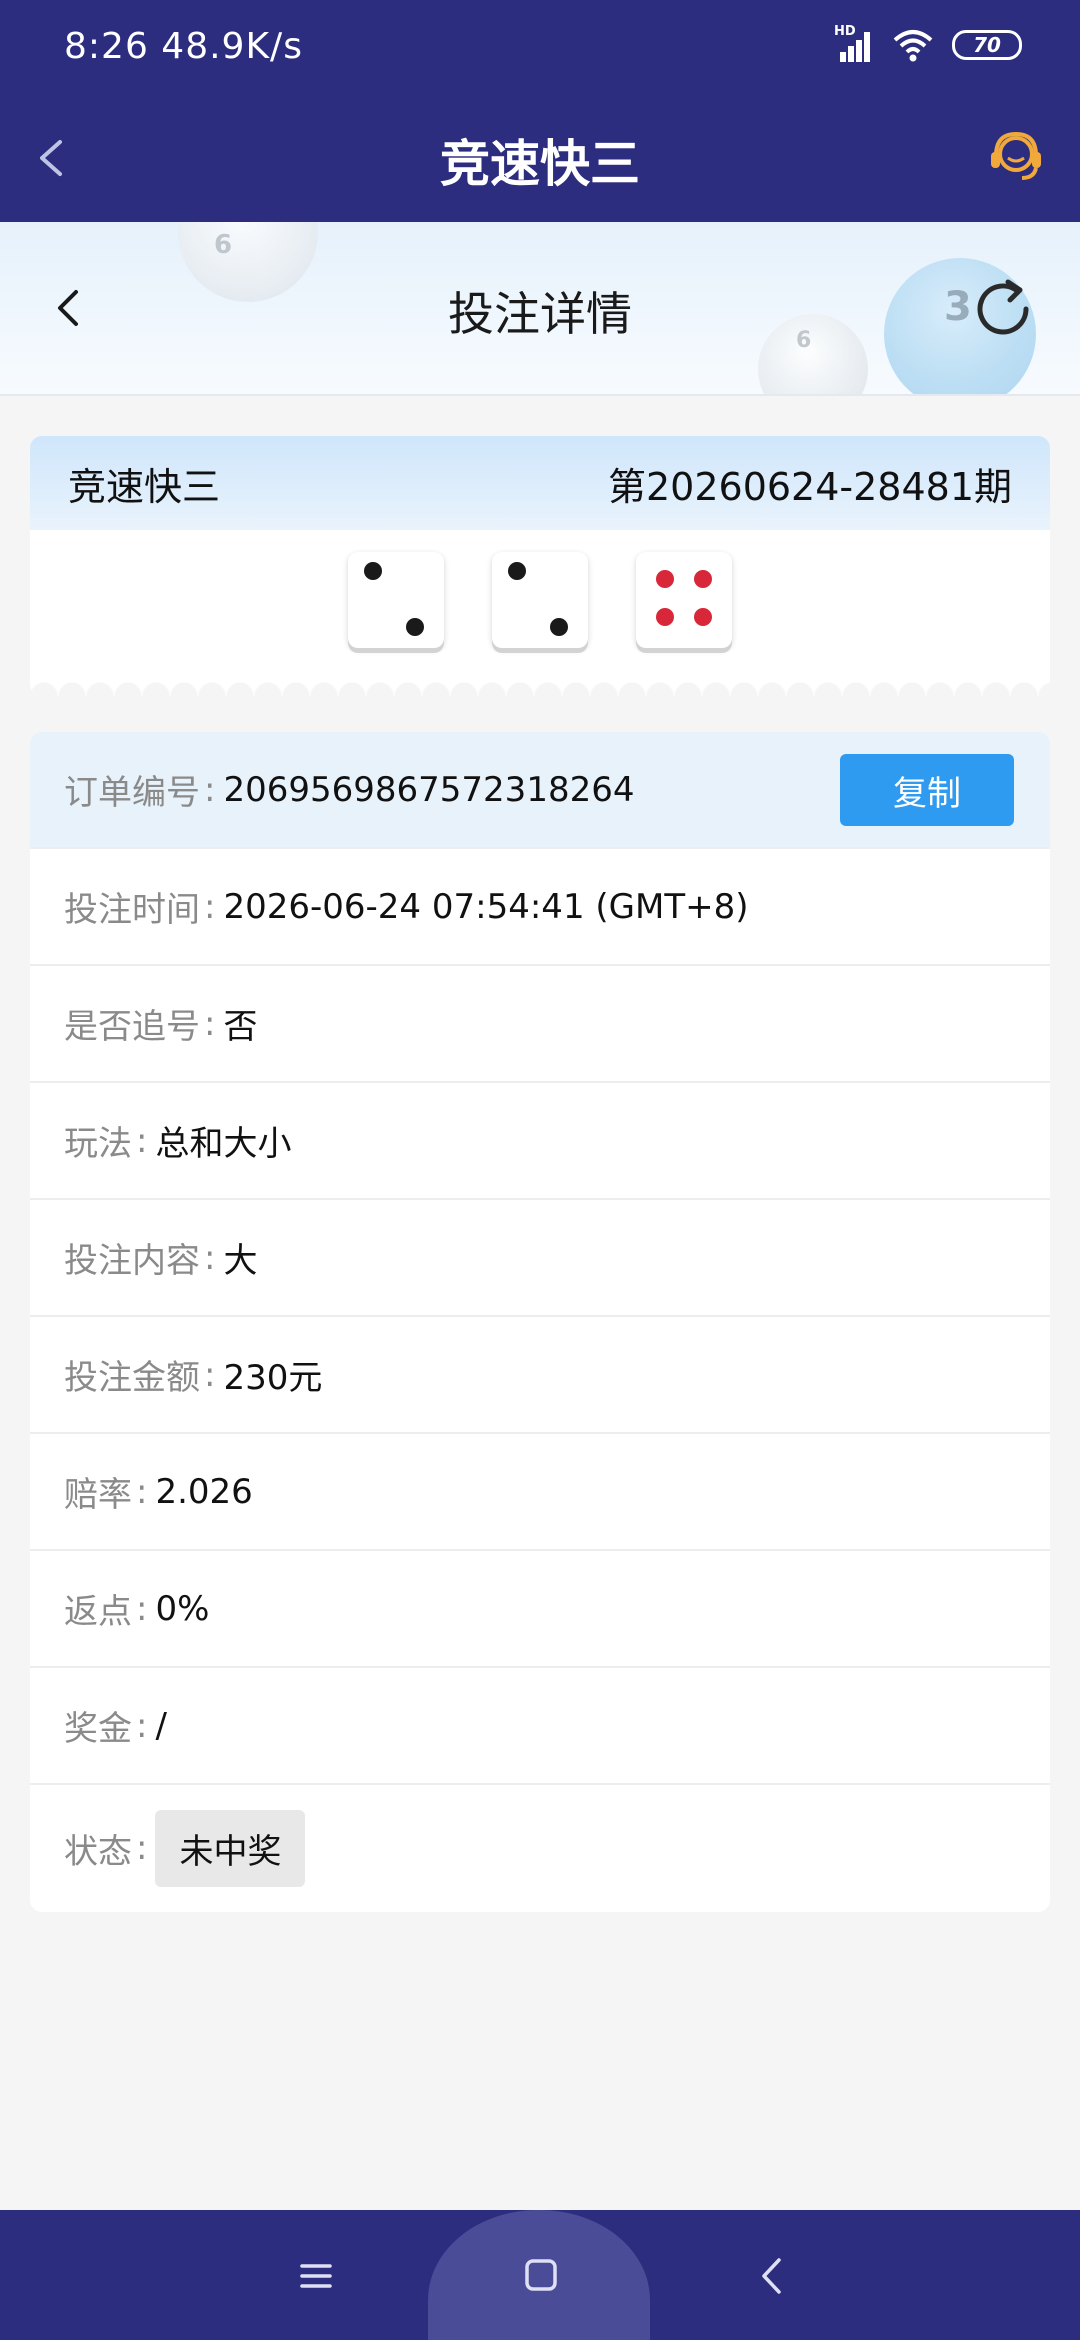  I want to click on order-number-row: 订单编号: 2069569867572318264 复制, so click(540, 790).